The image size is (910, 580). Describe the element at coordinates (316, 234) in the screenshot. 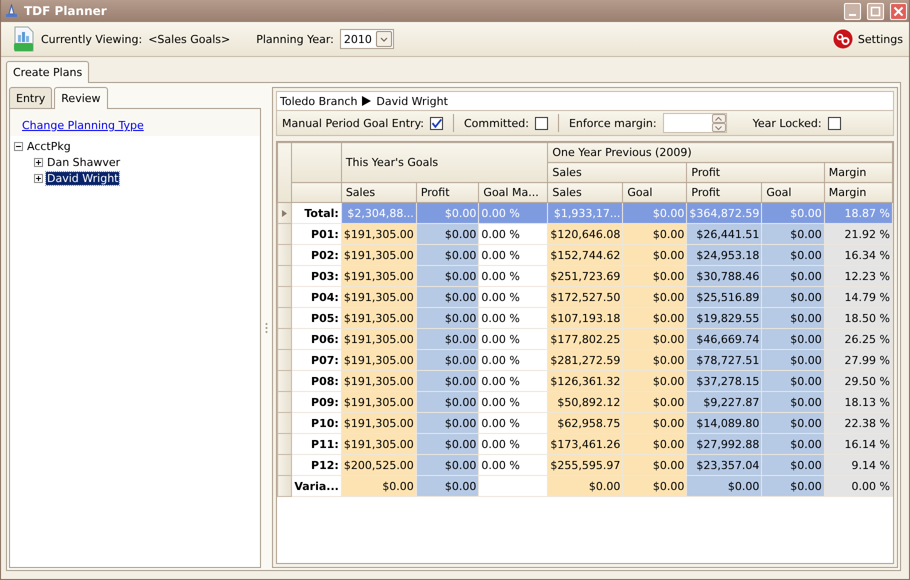

I see `row-label: P01:` at that location.